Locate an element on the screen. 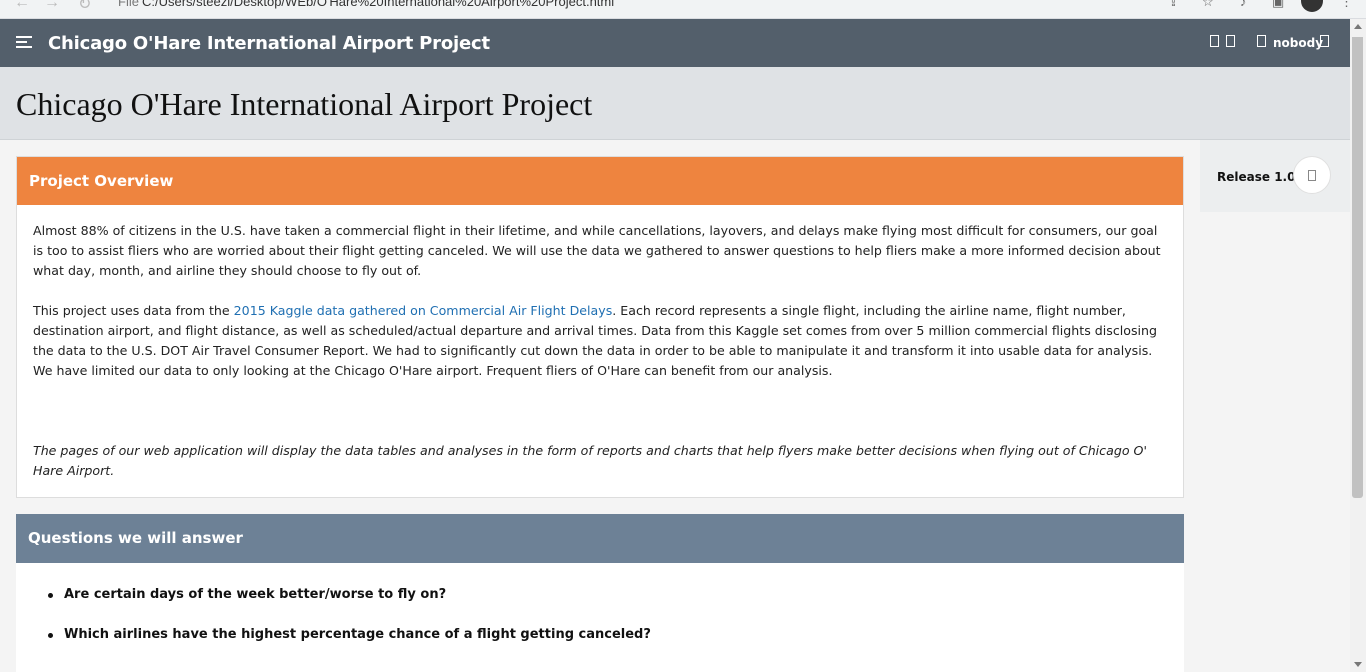 This screenshot has height=672, width=1366. logout-icon is located at coordinates (1324, 41).